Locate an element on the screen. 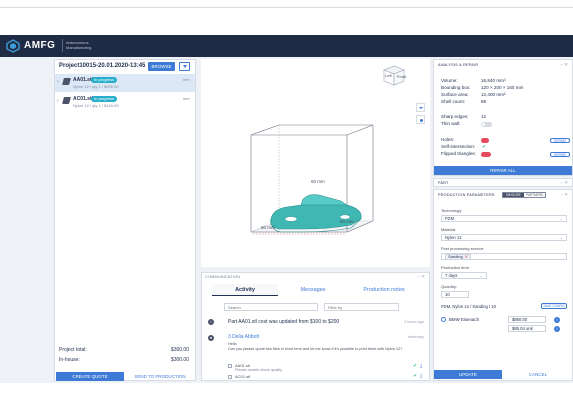  production-time-select: 7 days ⌄ is located at coordinates (464, 275).